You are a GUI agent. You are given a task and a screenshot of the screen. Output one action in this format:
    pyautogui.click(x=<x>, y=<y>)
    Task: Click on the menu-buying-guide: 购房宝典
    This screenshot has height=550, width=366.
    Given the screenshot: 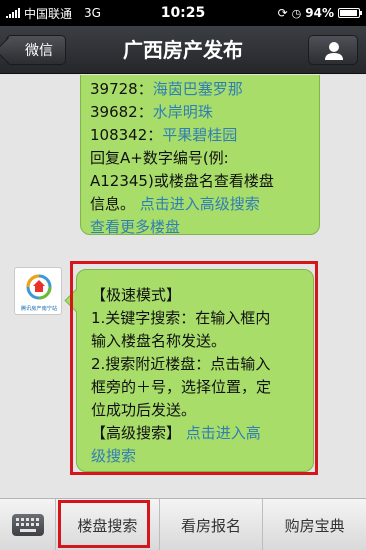 What is the action you would take?
    pyautogui.click(x=314, y=524)
    